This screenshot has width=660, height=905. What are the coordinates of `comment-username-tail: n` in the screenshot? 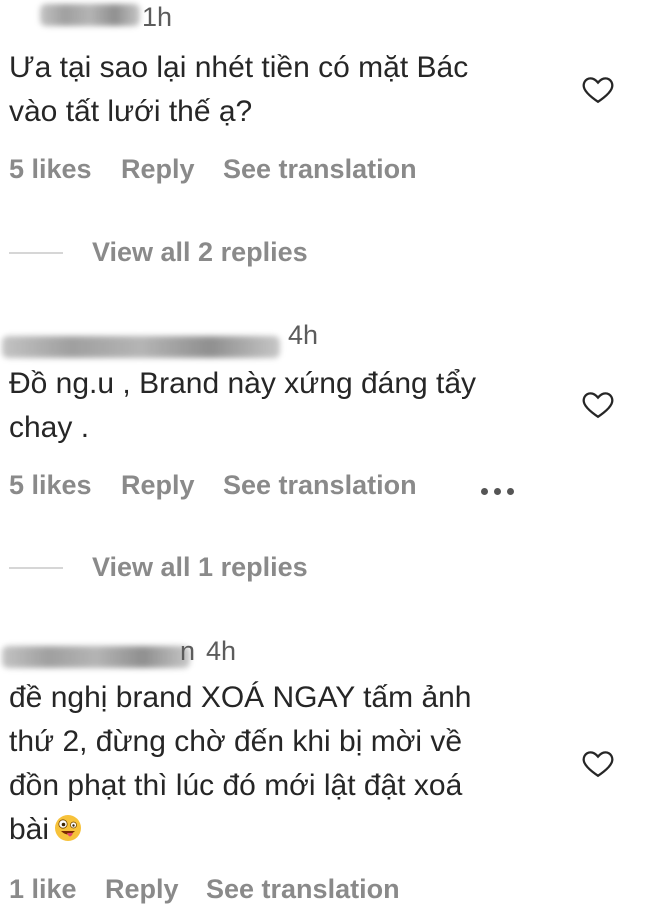 It's located at (188, 651).